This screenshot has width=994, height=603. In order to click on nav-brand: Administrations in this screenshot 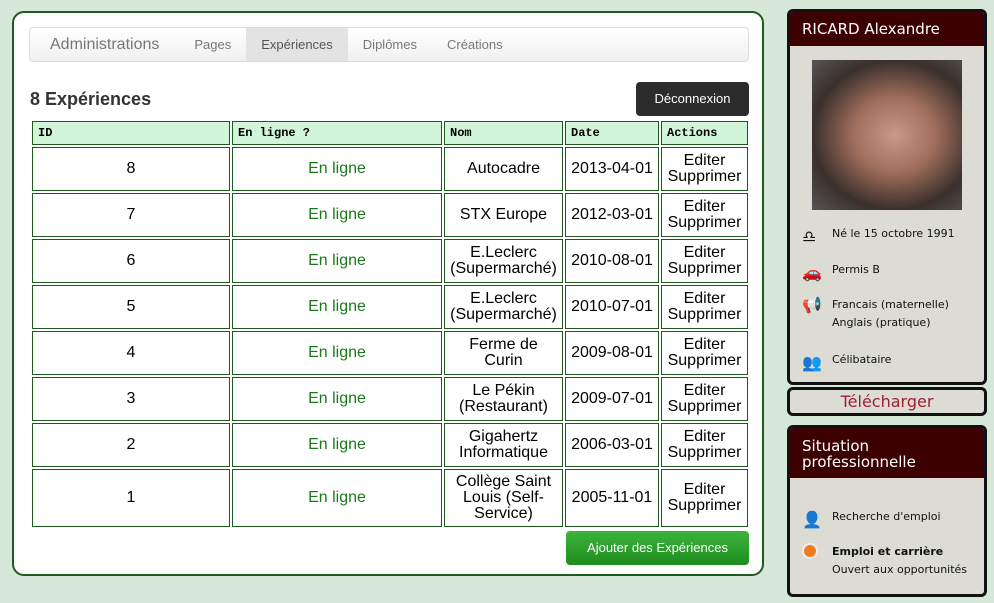, I will do `click(104, 45)`.